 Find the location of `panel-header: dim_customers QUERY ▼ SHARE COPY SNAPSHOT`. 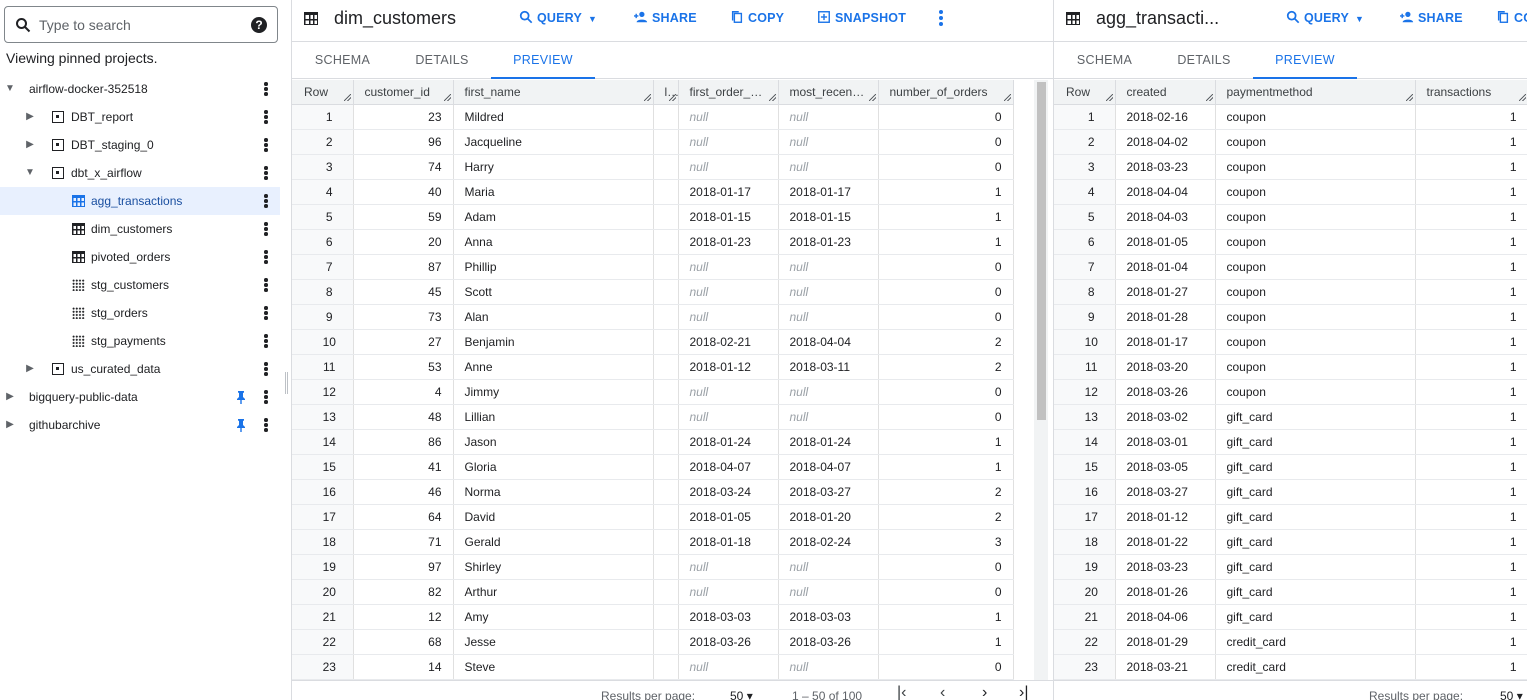

panel-header: dim_customers QUERY ▼ SHARE COPY SNAPSHOT is located at coordinates (672, 21).